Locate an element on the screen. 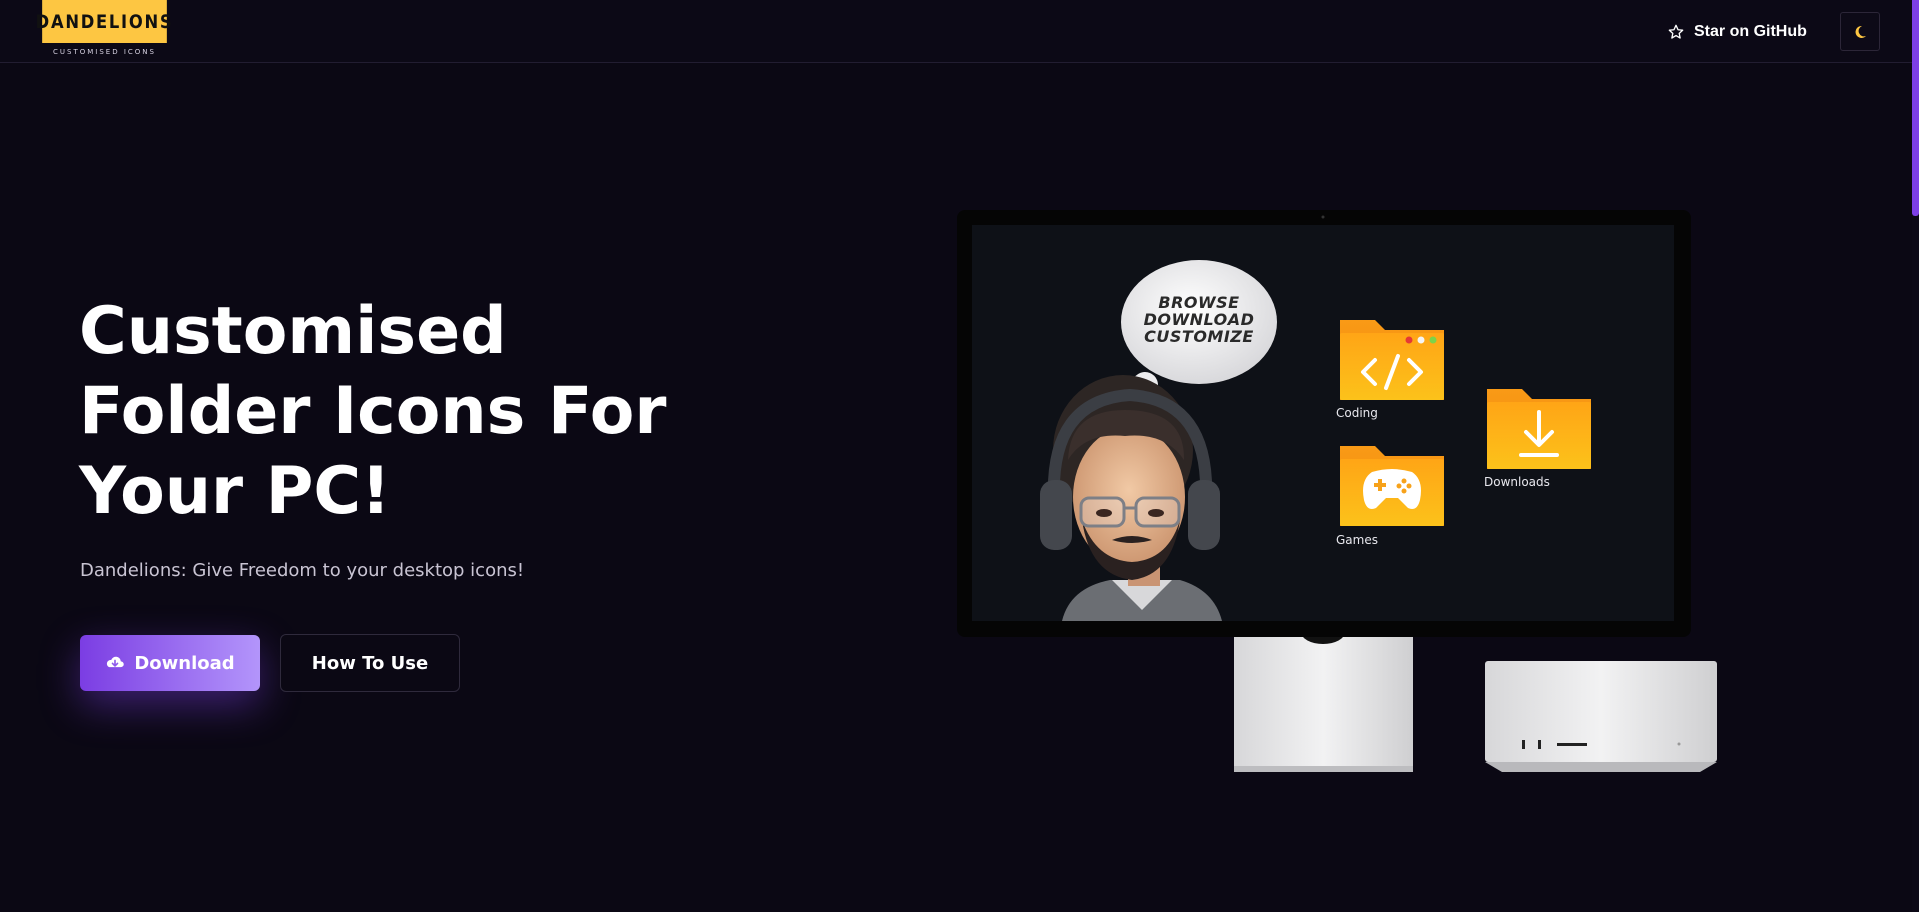  bubble-line: DOWNLOAD is located at coordinates (1199, 319).